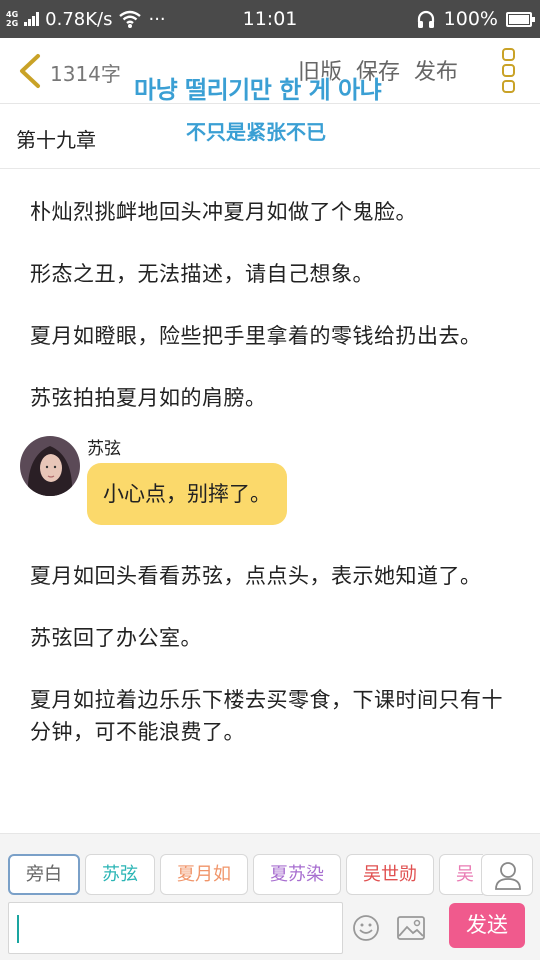  What do you see at coordinates (104, 449) in the screenshot?
I see `speaker-name: 苏弦` at bounding box center [104, 449].